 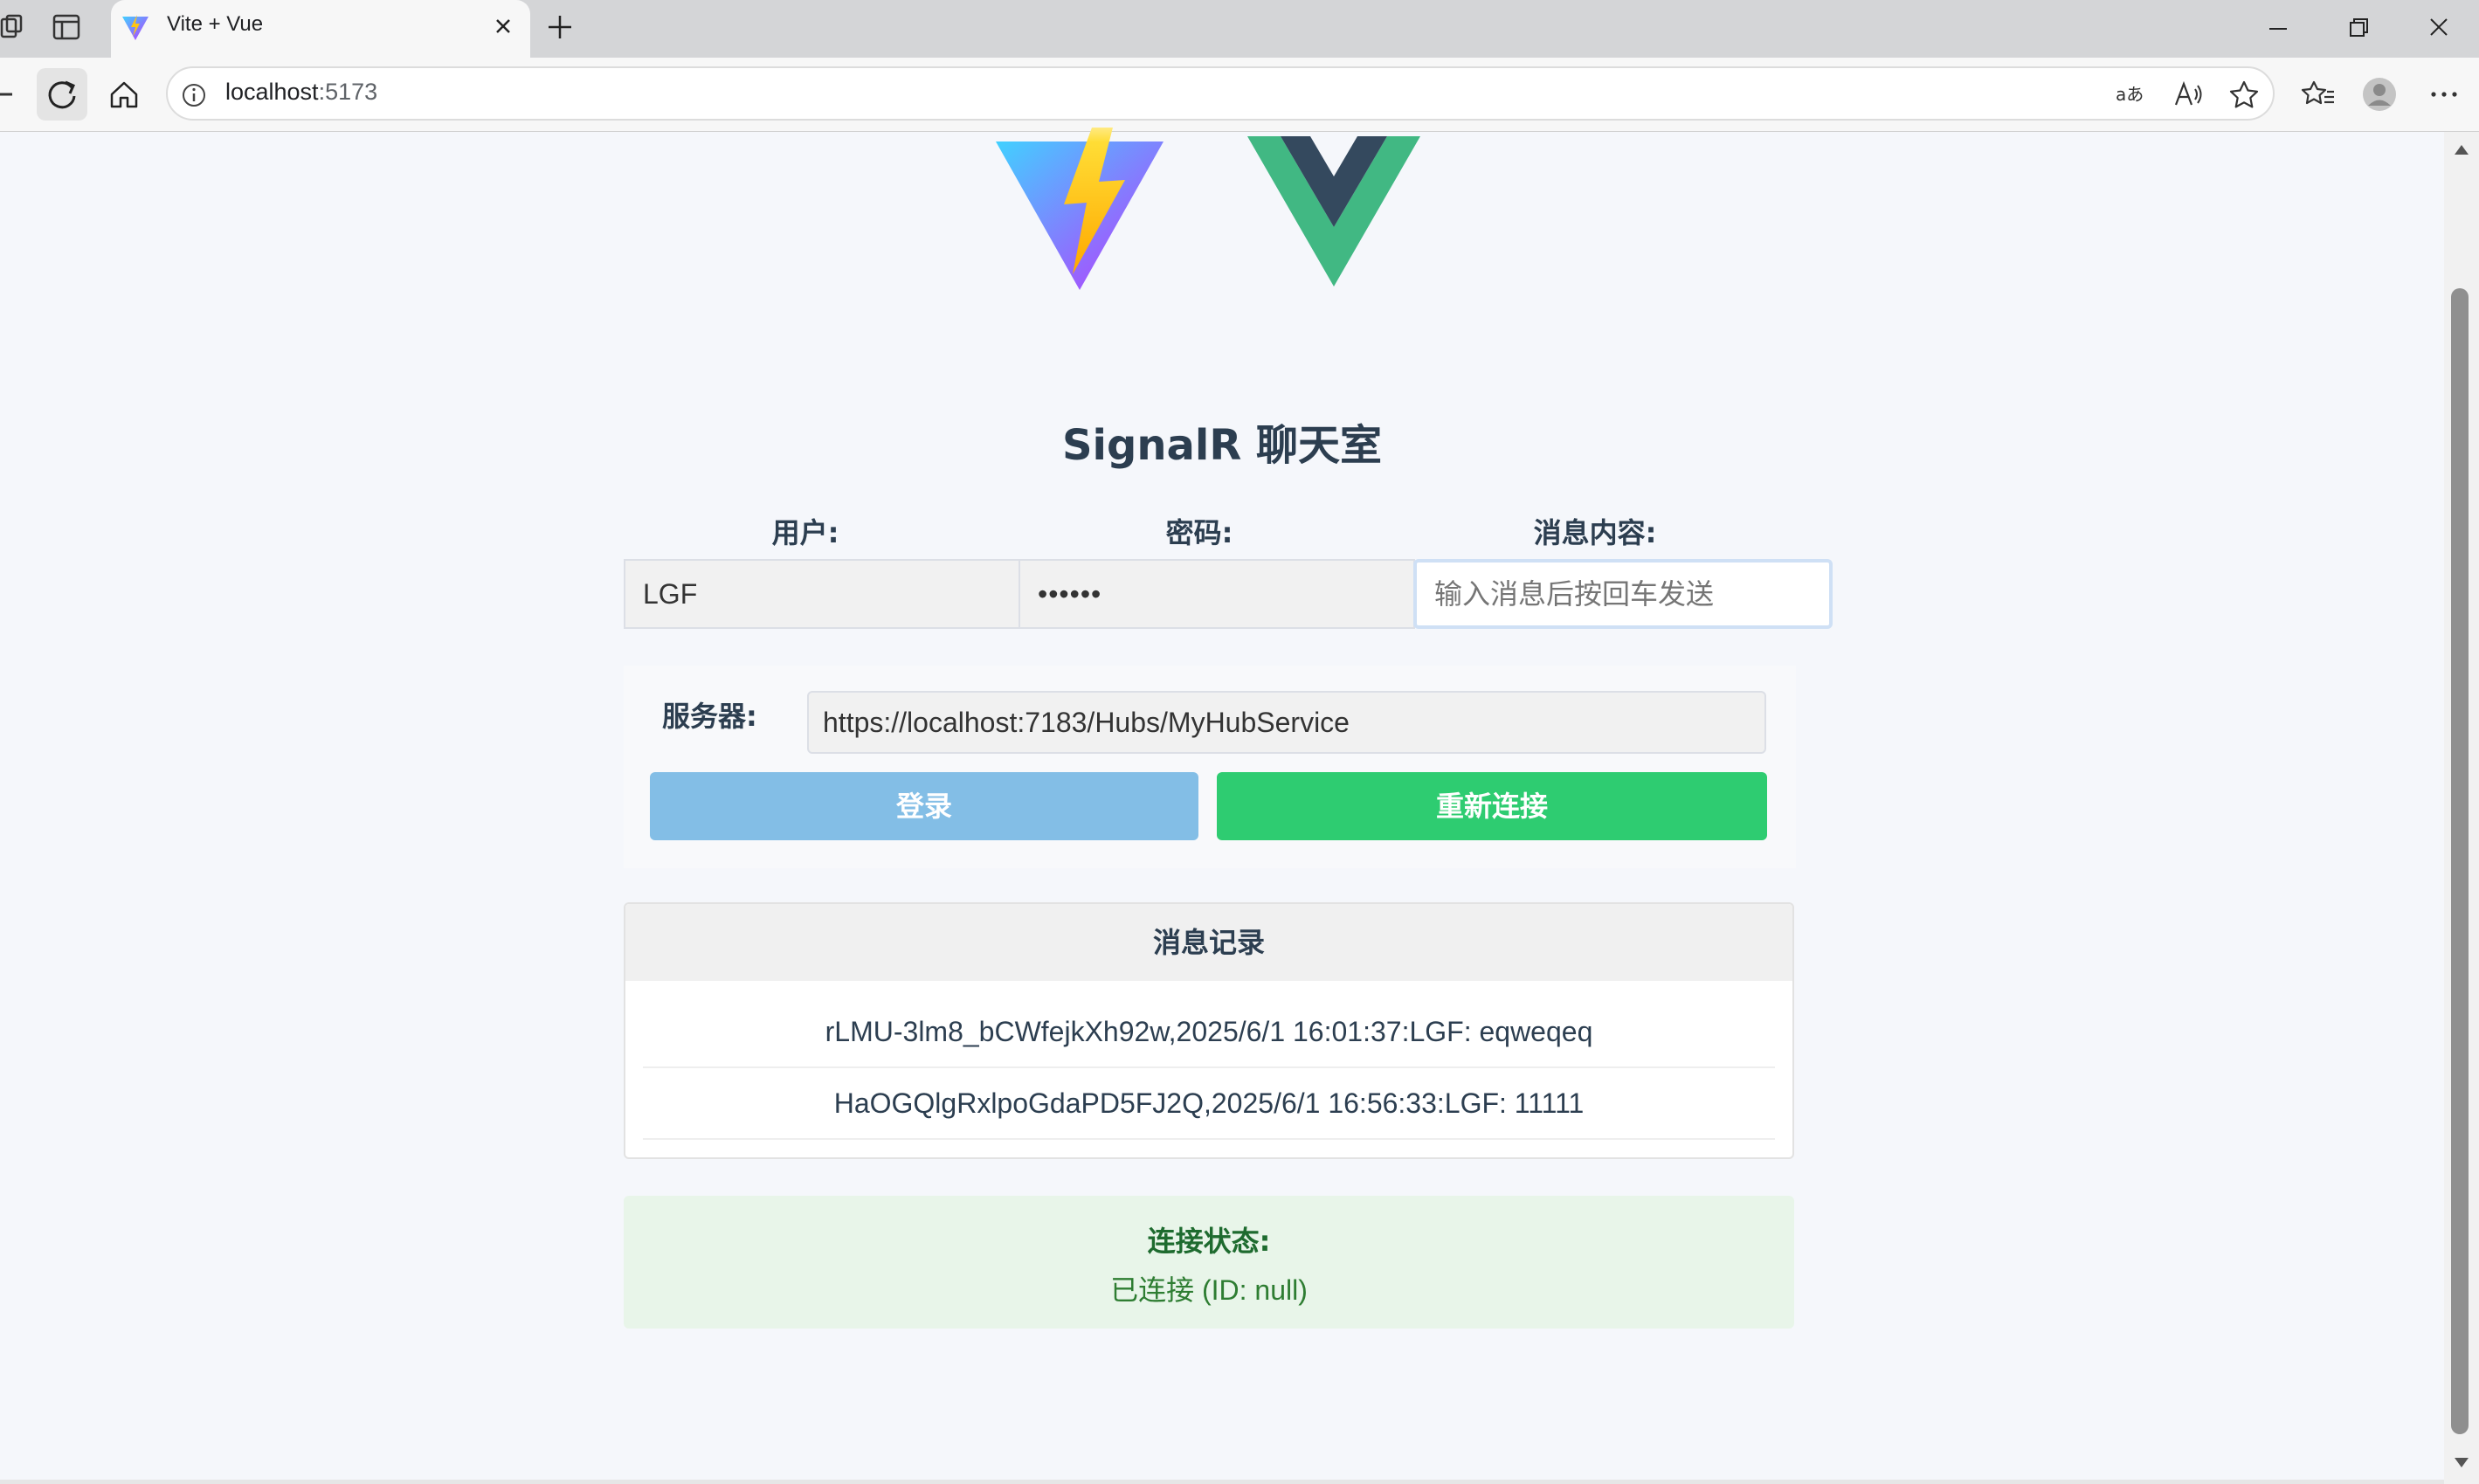 I want to click on svg-text: aあ, so click(x=2130, y=94).